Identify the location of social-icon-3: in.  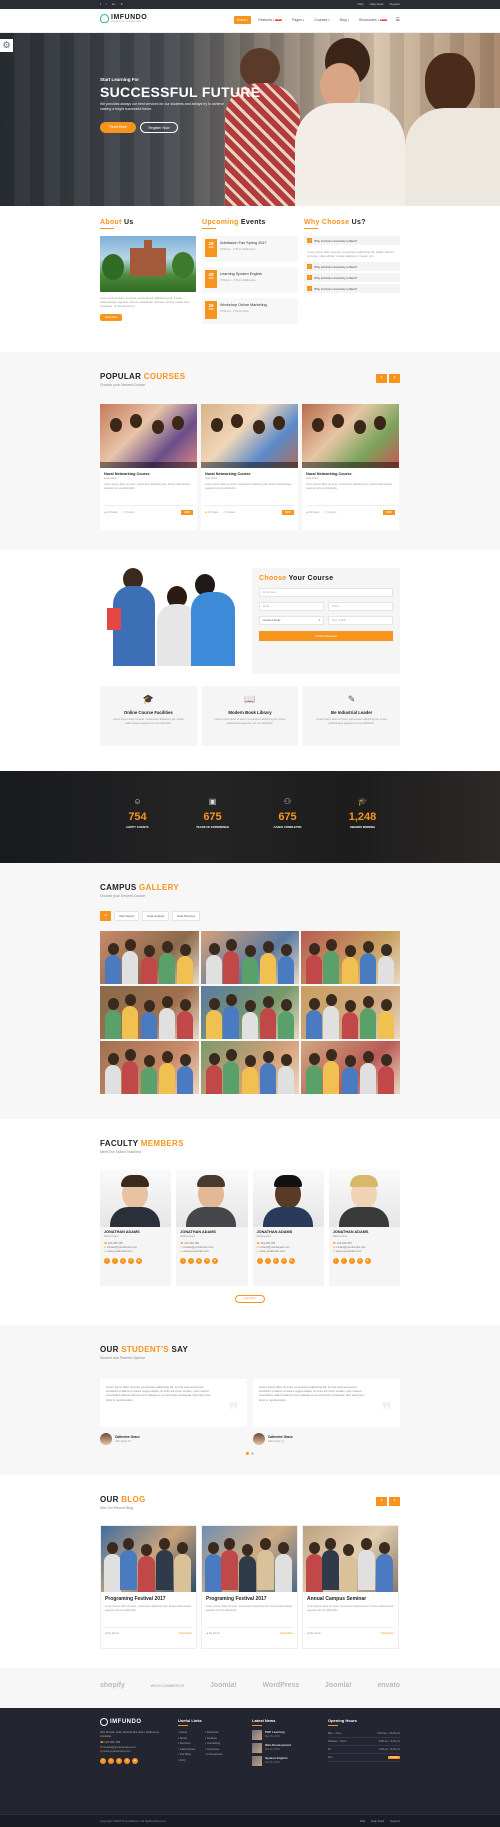
(122, 4).